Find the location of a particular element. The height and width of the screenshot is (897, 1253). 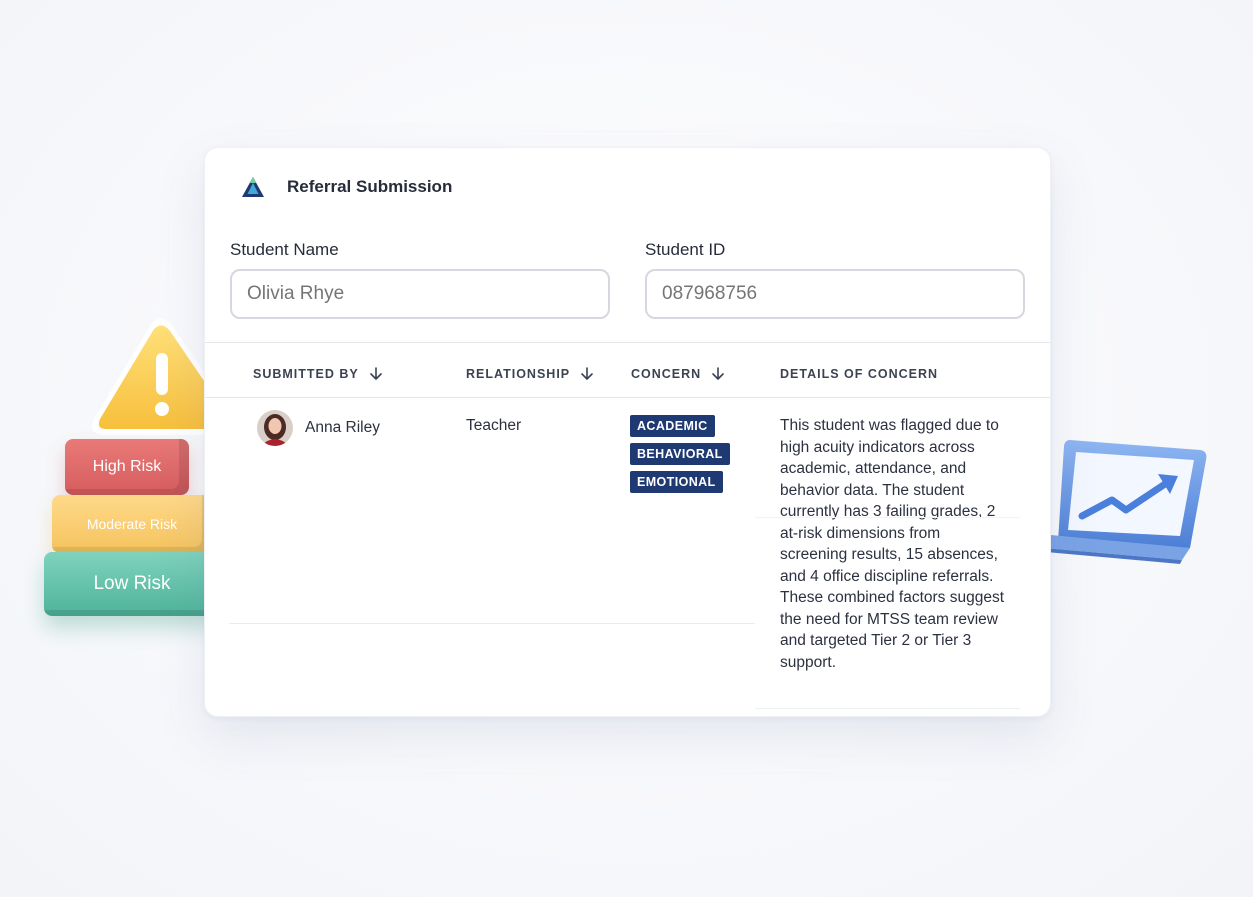

column-header-relationship: RELATIONSHIP is located at coordinates (530, 374).